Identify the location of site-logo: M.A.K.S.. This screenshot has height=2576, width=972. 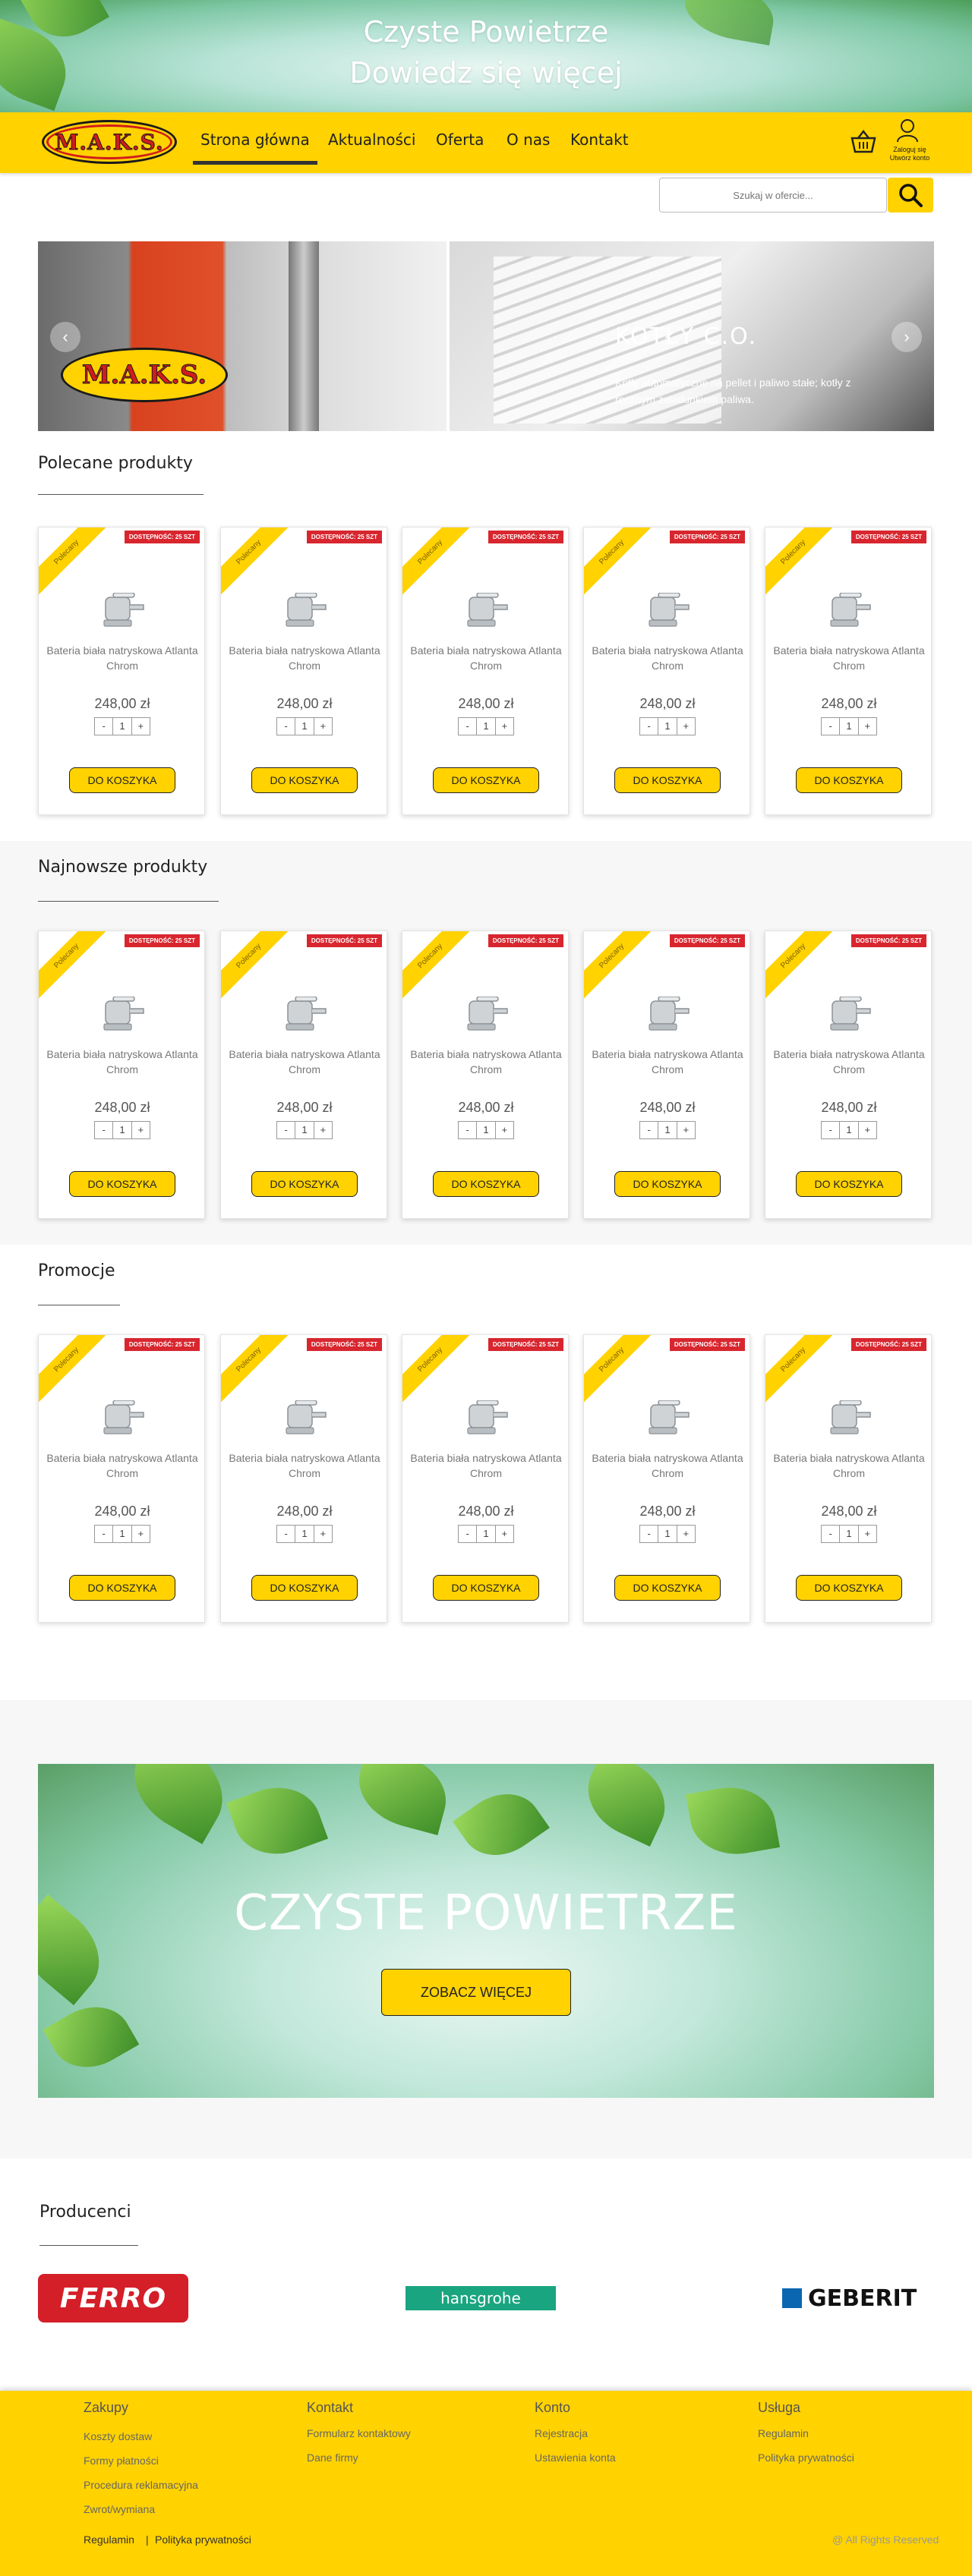
(109, 142).